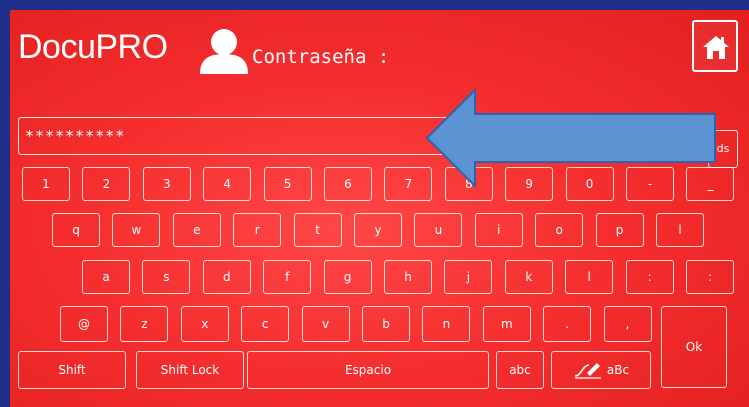 This screenshot has height=407, width=749. What do you see at coordinates (93, 47) in the screenshot?
I see `app-logo: DocuPRO` at bounding box center [93, 47].